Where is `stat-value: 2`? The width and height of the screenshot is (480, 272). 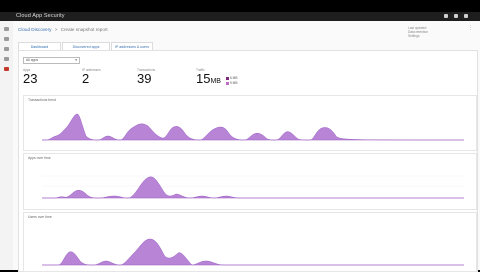
stat-value: 2 is located at coordinates (86, 78).